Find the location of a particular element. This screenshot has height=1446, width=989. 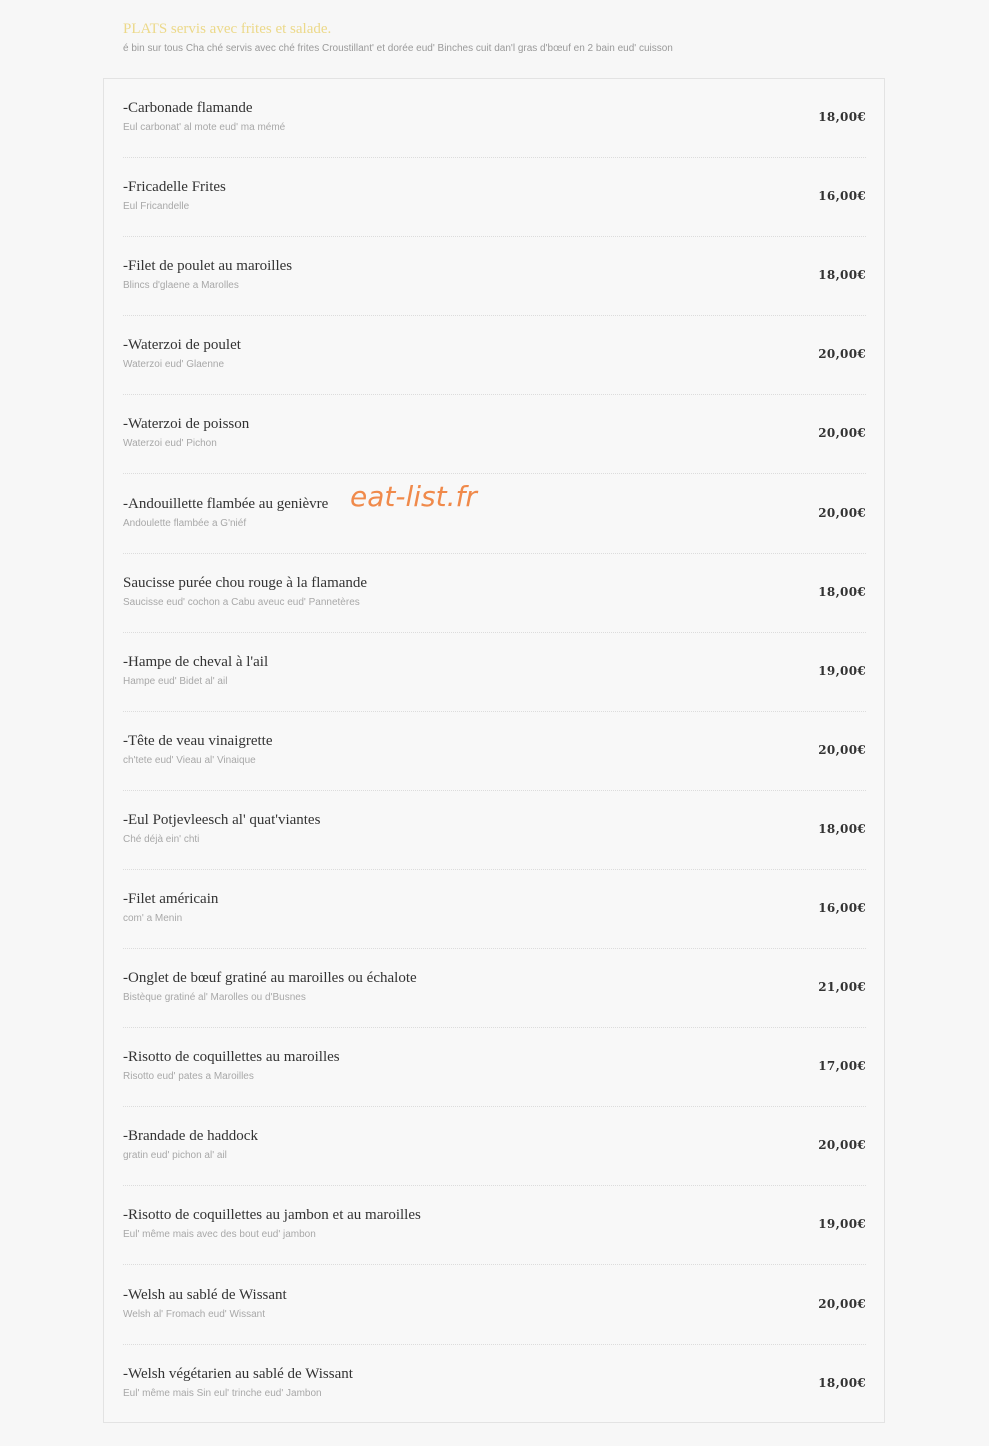

menu-item: -Filet américain com' a Menin 16,00€ is located at coordinates (494, 909).